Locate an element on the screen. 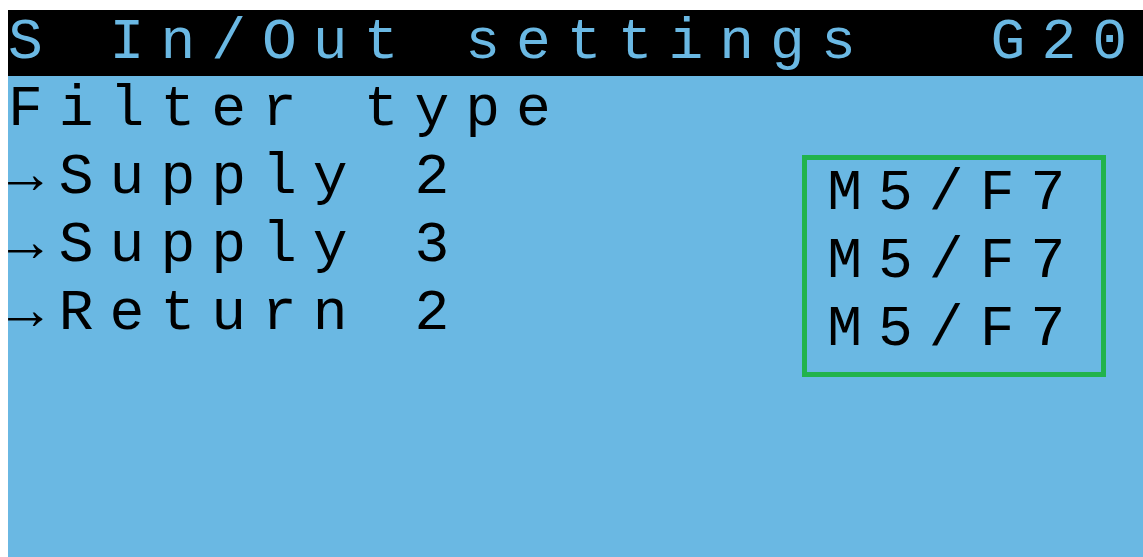 The height and width of the screenshot is (557, 1143). section-heading: Filter type is located at coordinates (287, 110).